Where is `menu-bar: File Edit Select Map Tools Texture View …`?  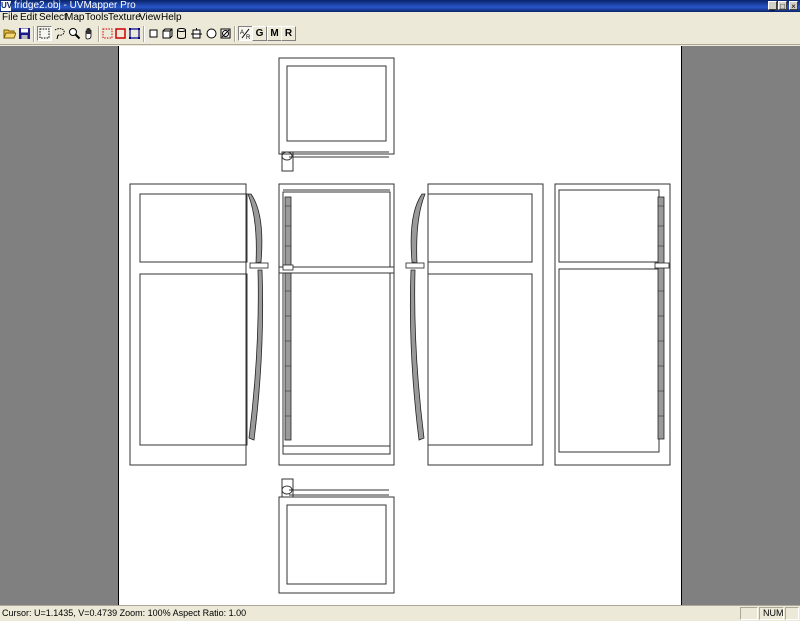 menu-bar: File Edit Select Map Tools Texture View … is located at coordinates (400, 18).